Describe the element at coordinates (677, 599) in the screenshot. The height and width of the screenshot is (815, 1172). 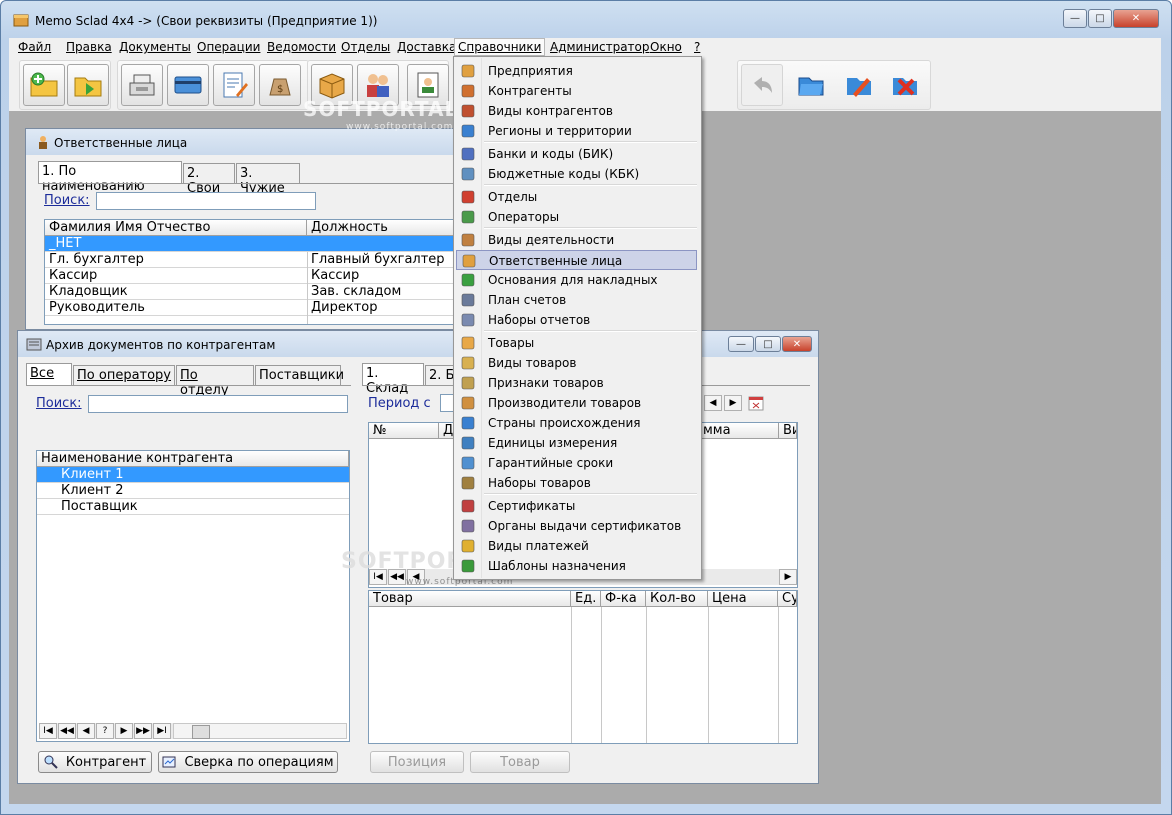
I see `goods-col-qty: Кол-во` at that location.